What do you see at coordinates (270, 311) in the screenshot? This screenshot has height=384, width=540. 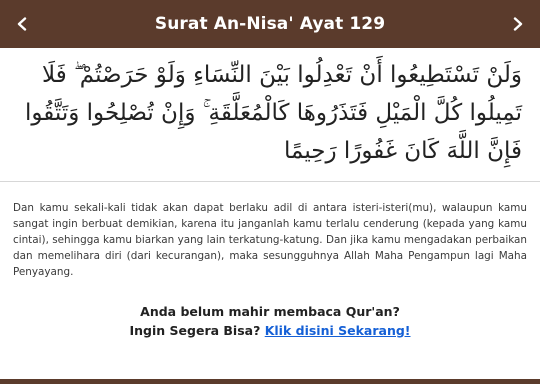 I see `promo-question: Anda belum mahir membaca Qur'an?` at bounding box center [270, 311].